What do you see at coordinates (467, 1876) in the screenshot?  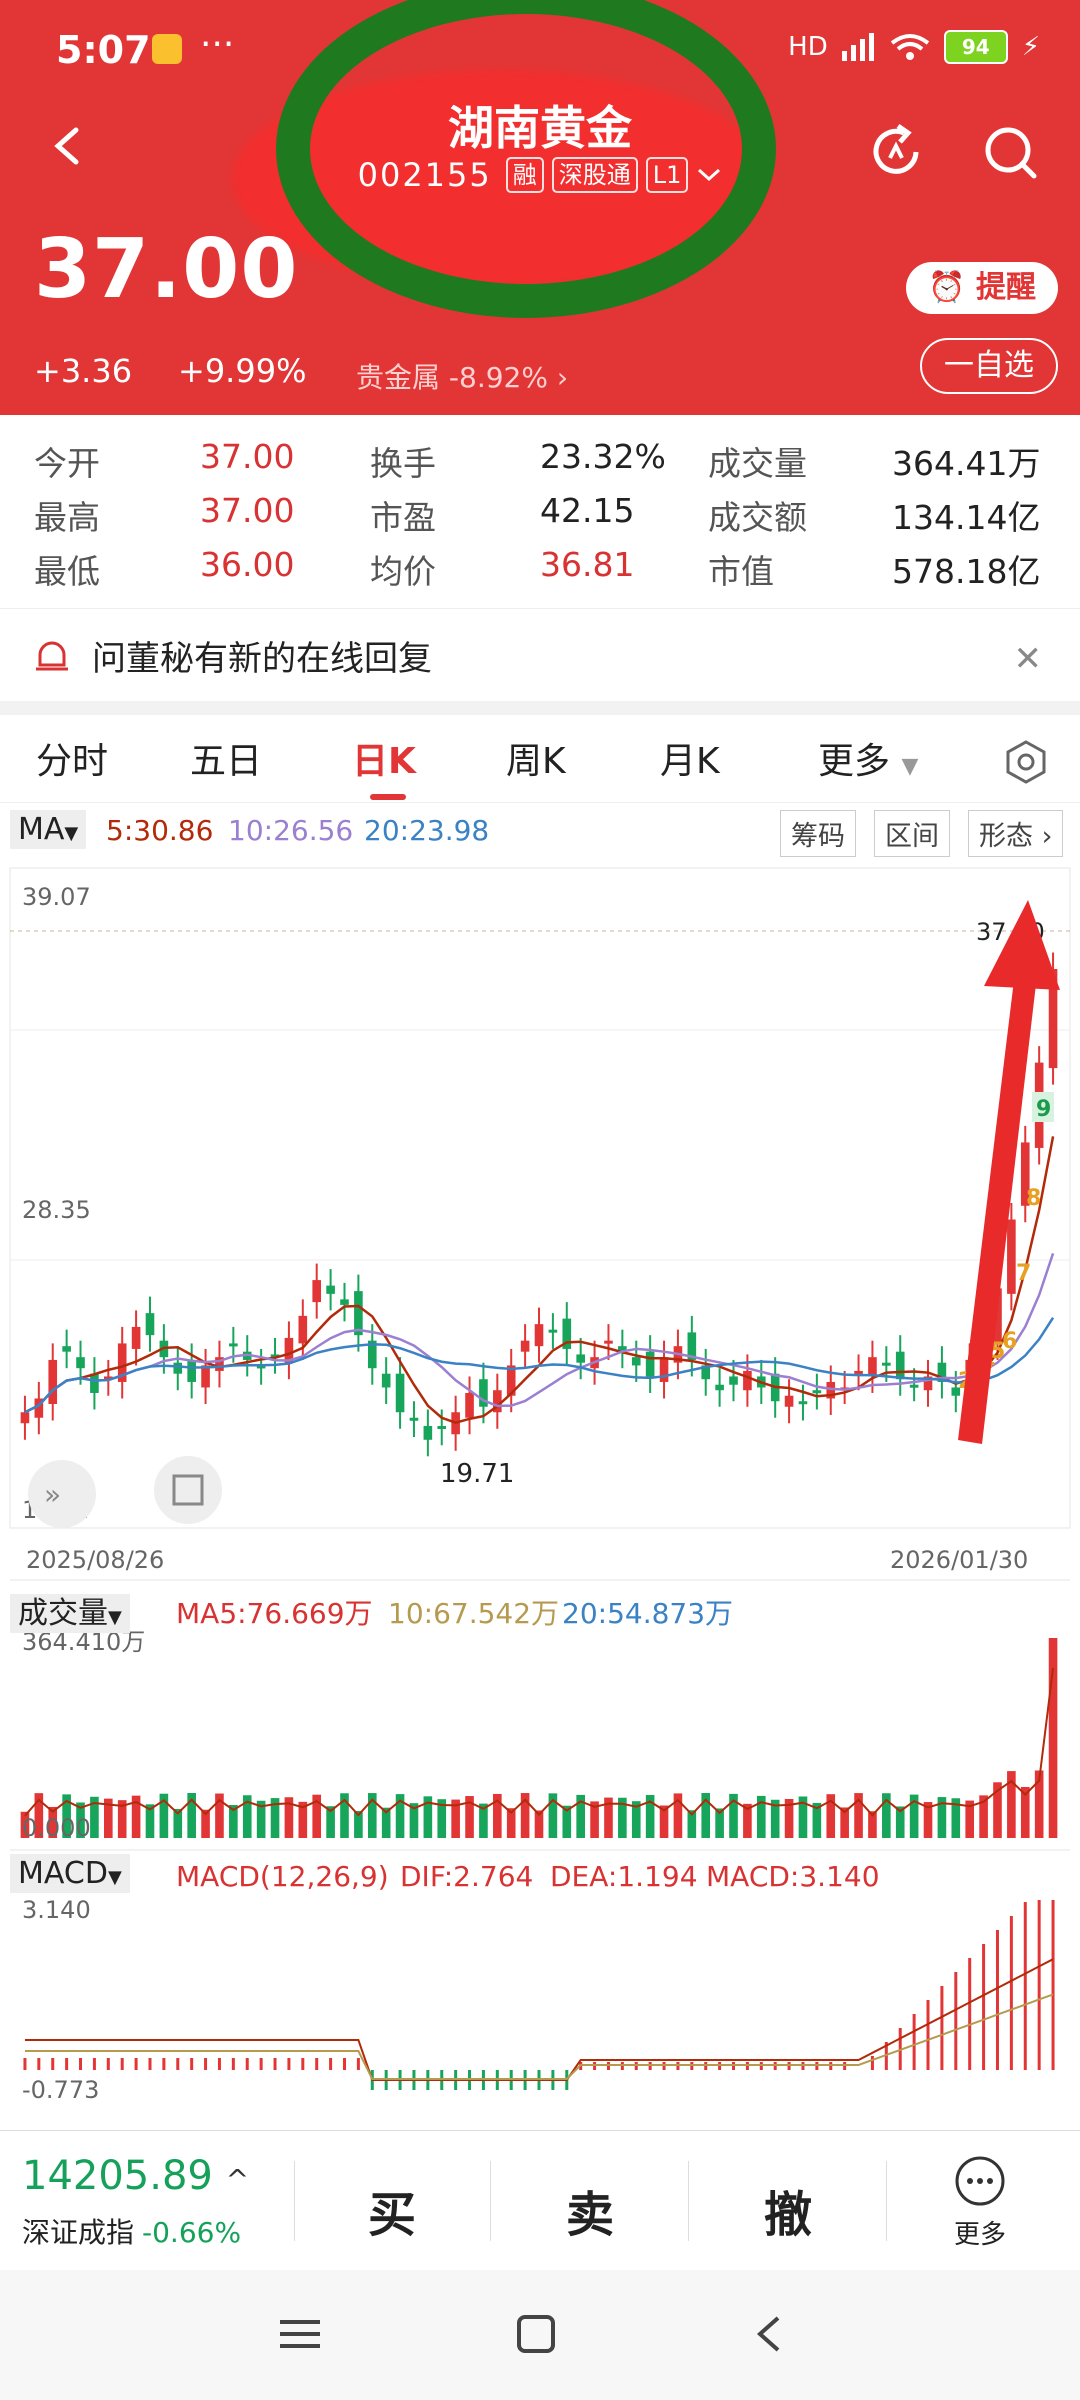 I see `dif-value: DIF:2.764` at bounding box center [467, 1876].